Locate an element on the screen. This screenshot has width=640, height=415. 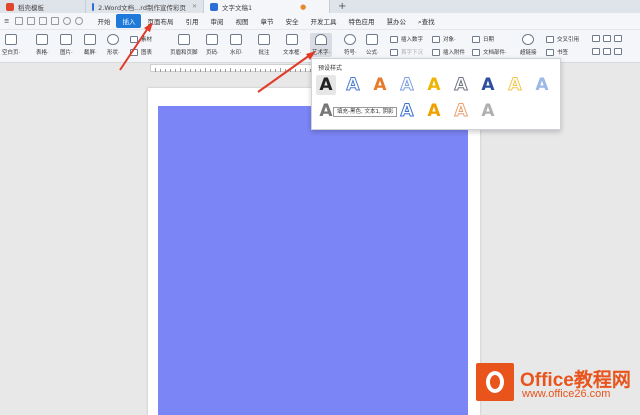
office-logo-icon is located at coordinates (495, 382).